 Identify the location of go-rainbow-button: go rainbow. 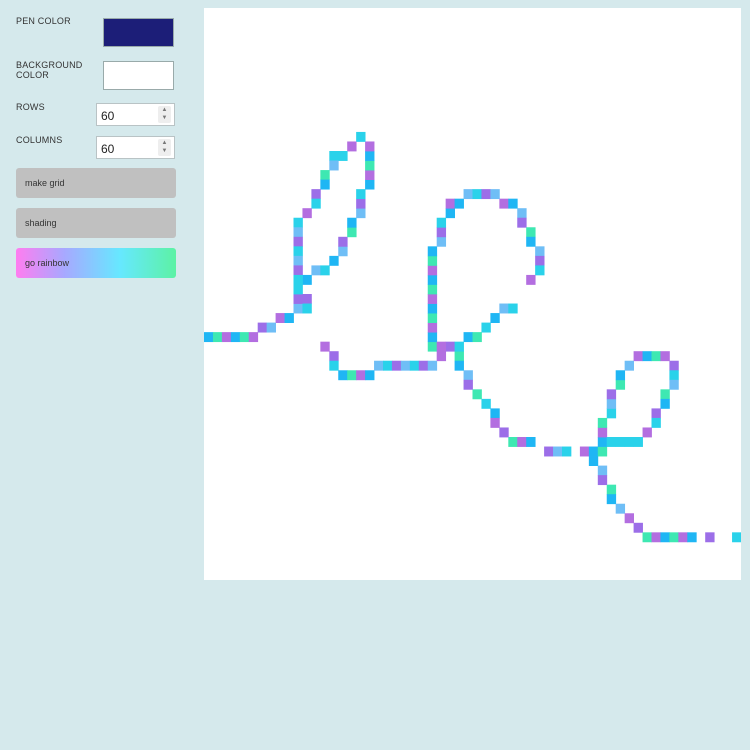
(96, 263).